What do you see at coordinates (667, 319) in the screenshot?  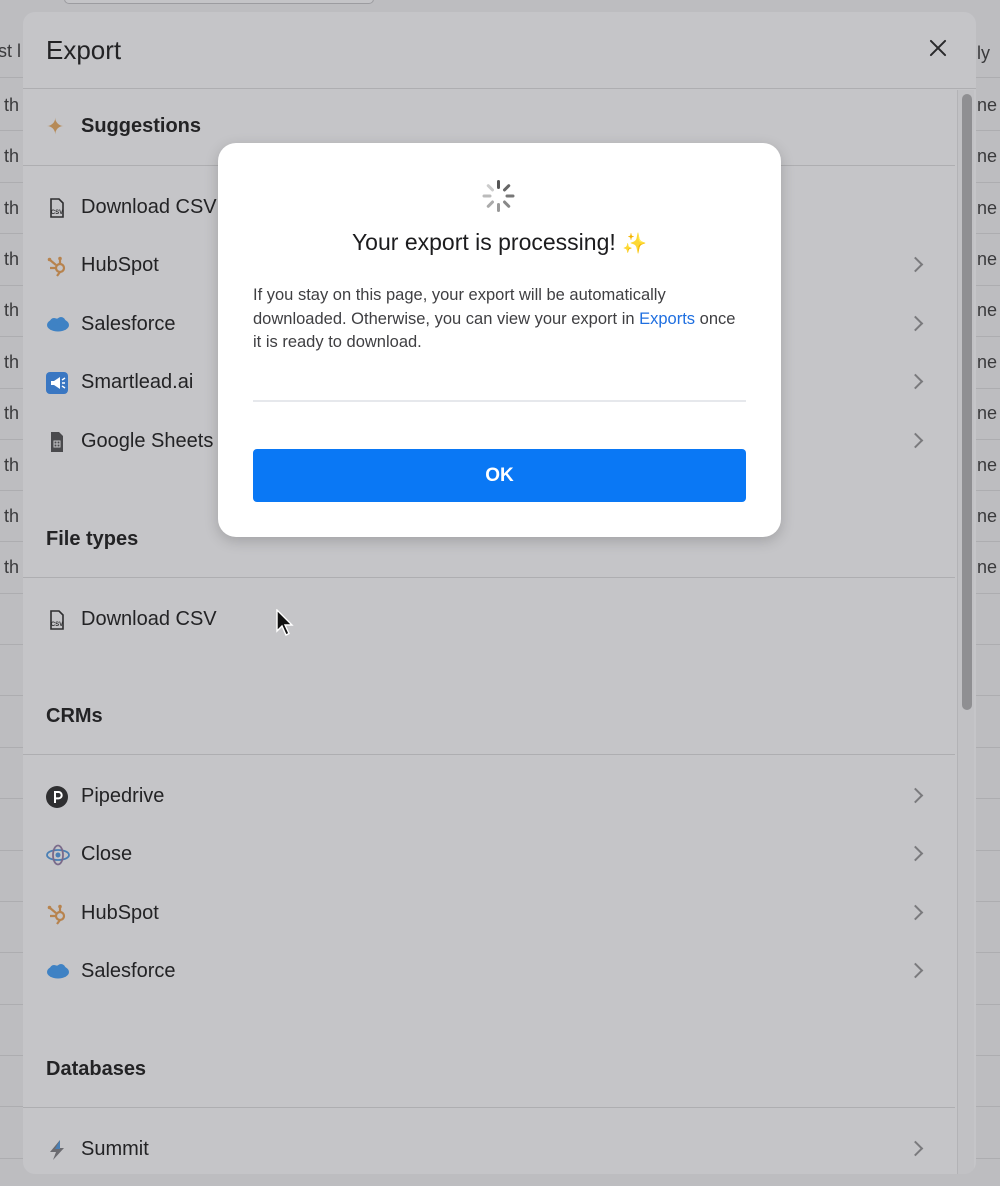 I see `exports-link: Exports` at bounding box center [667, 319].